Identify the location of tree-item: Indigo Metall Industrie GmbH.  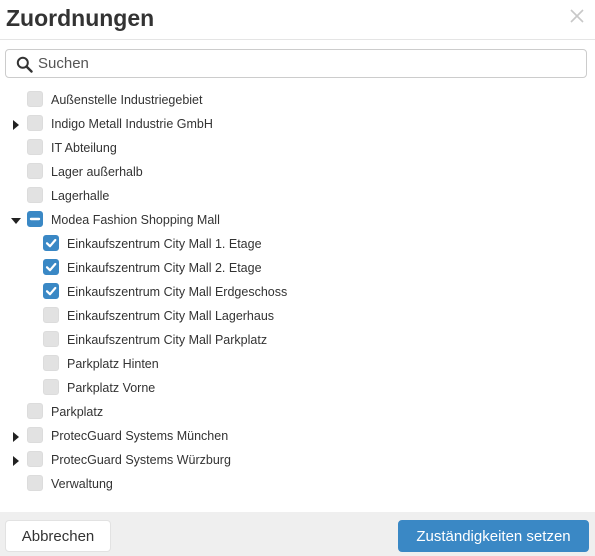
(280, 124).